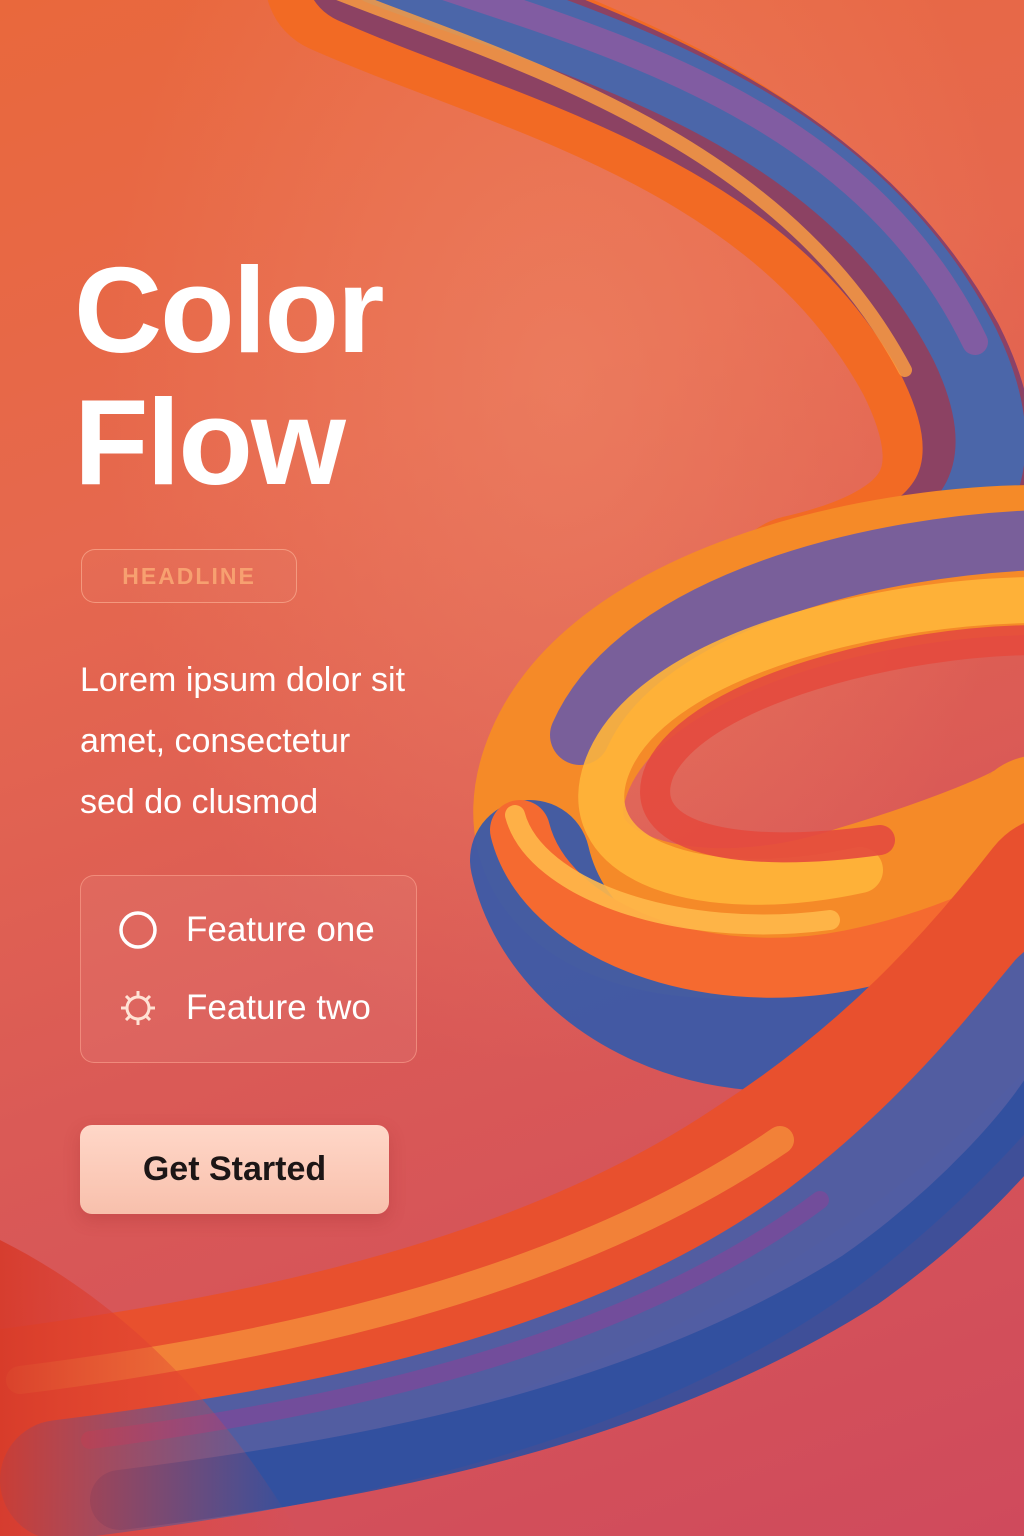 The width and height of the screenshot is (1024, 1536). Describe the element at coordinates (215, 741) in the screenshot. I see `description-line: amet, consectetur` at that location.